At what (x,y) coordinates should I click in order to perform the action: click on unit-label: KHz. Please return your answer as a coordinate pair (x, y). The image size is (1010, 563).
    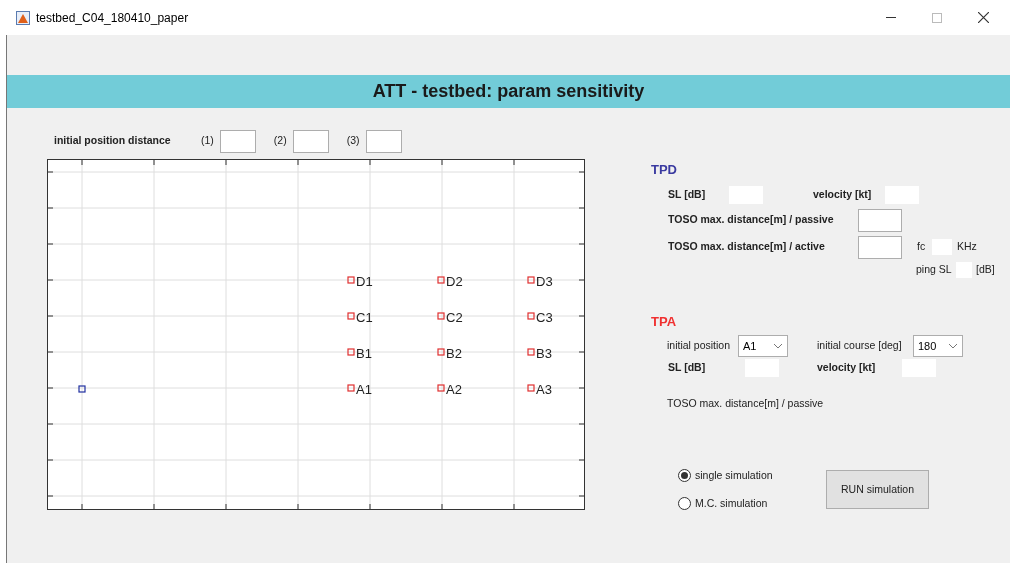
    Looking at the image, I should click on (967, 247).